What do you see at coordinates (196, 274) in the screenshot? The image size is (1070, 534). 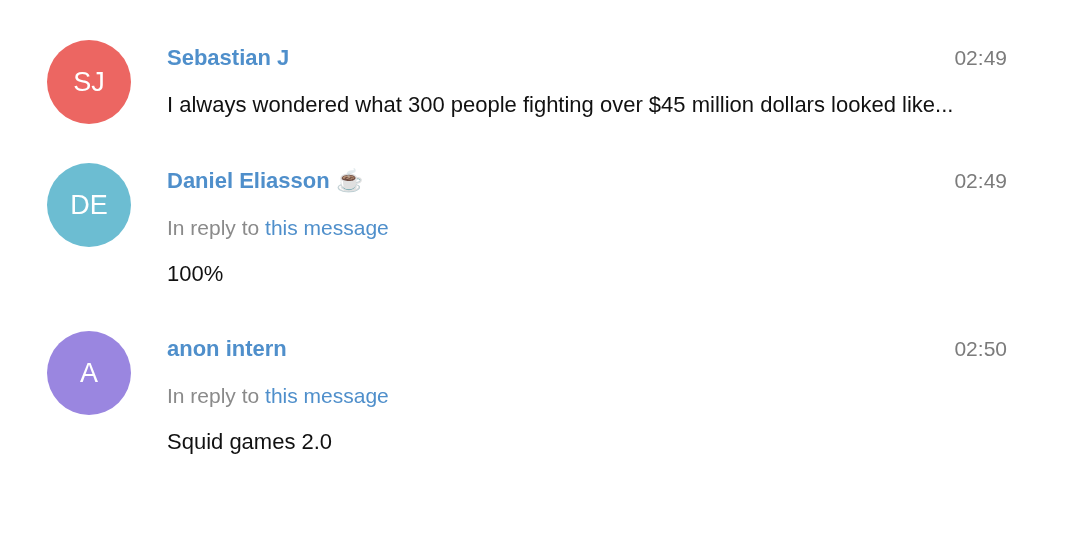 I see `message-text: 100%` at bounding box center [196, 274].